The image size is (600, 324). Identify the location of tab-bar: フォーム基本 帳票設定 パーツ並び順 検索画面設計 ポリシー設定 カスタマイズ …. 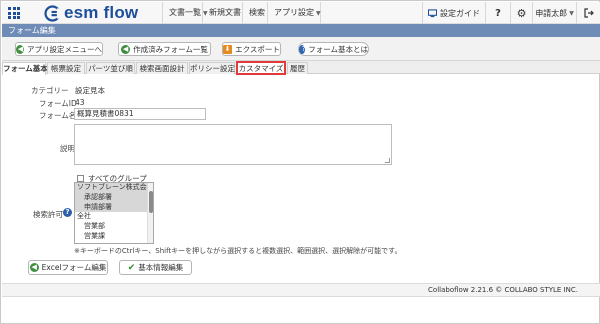
(301, 68).